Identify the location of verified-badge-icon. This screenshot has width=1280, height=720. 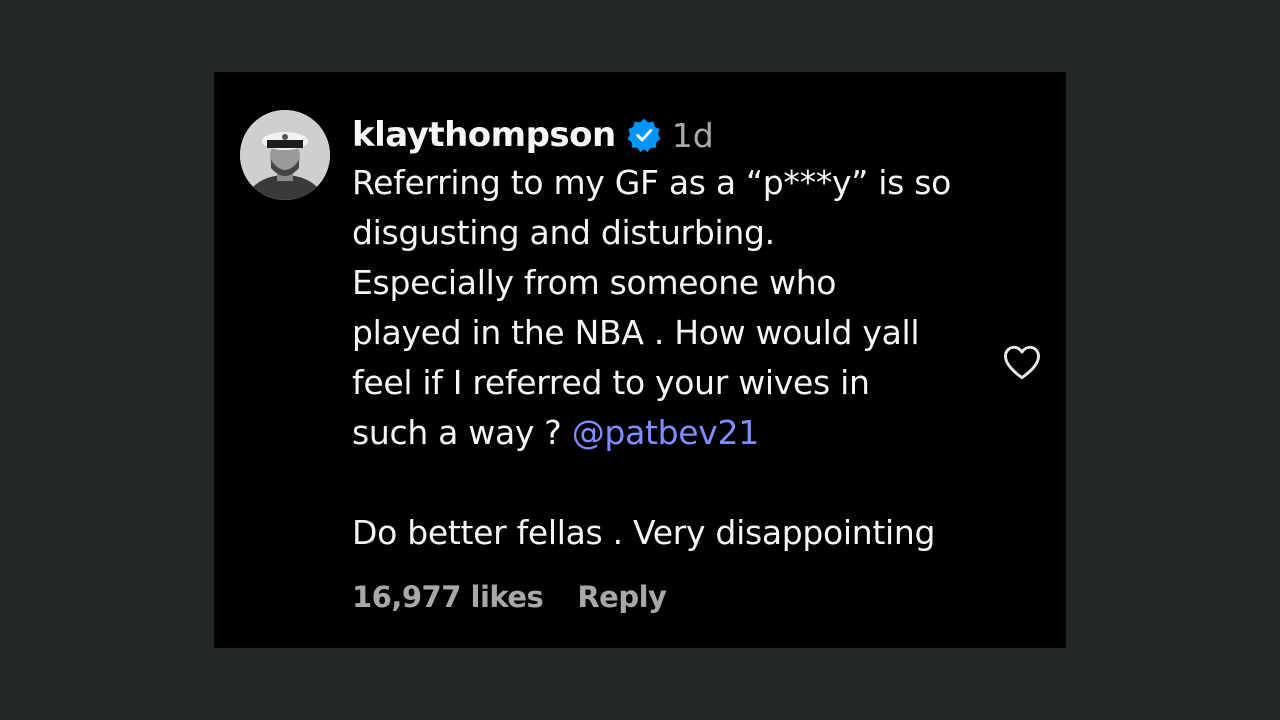
(644, 135).